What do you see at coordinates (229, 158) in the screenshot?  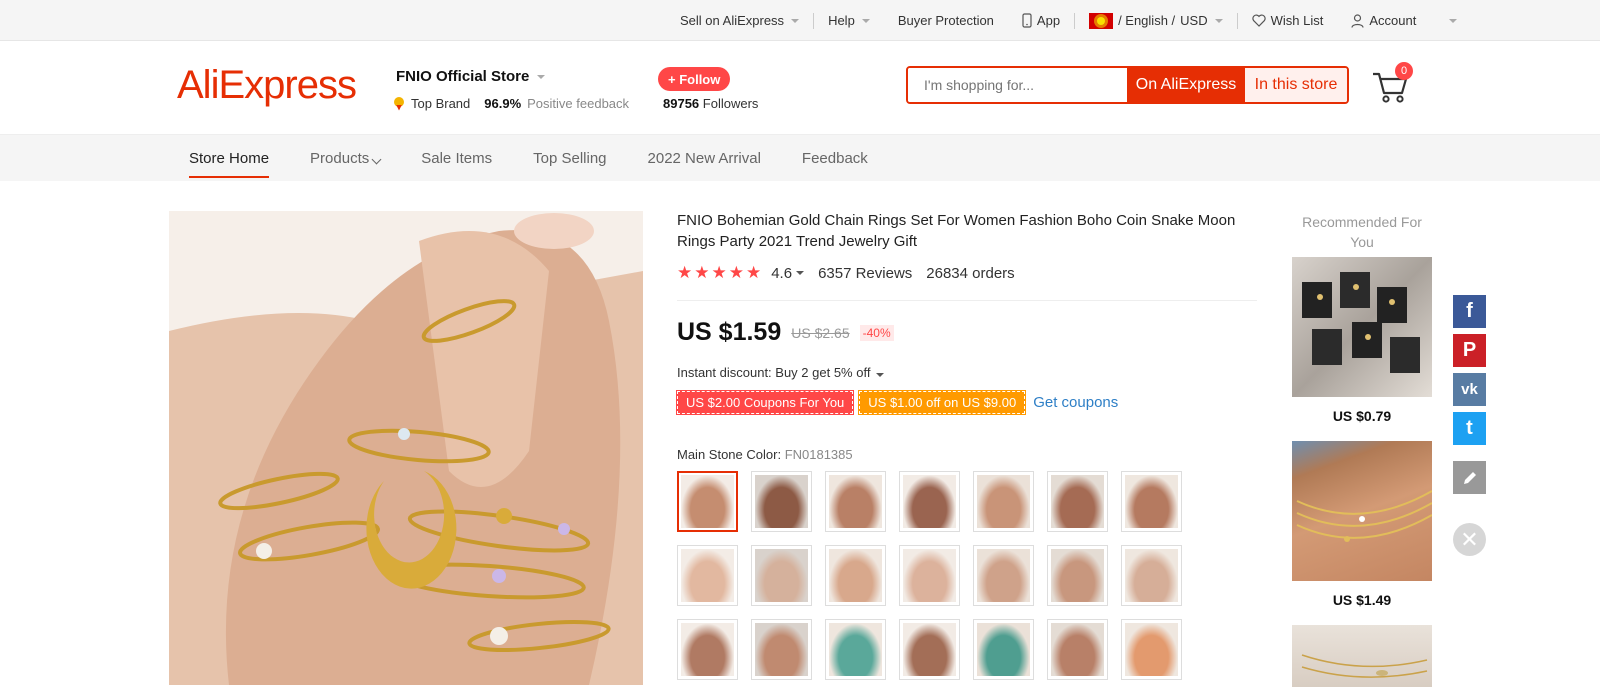 I see `tab-store-home: Store Home` at bounding box center [229, 158].